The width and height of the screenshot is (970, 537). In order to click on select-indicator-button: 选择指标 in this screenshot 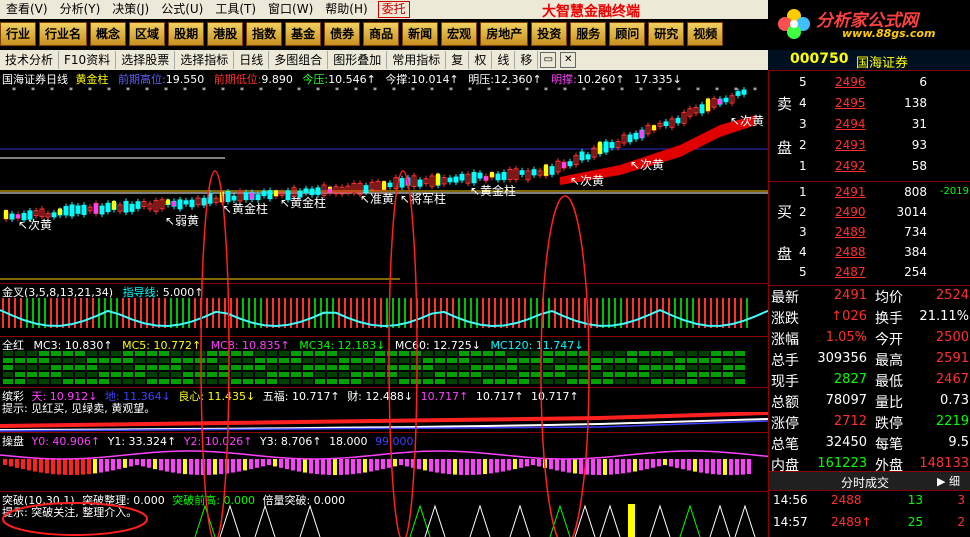, I will do `click(205, 60)`.